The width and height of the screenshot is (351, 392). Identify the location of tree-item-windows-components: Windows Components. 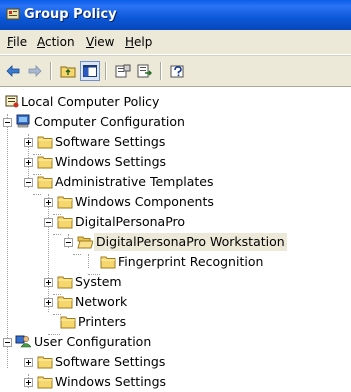
(175, 202).